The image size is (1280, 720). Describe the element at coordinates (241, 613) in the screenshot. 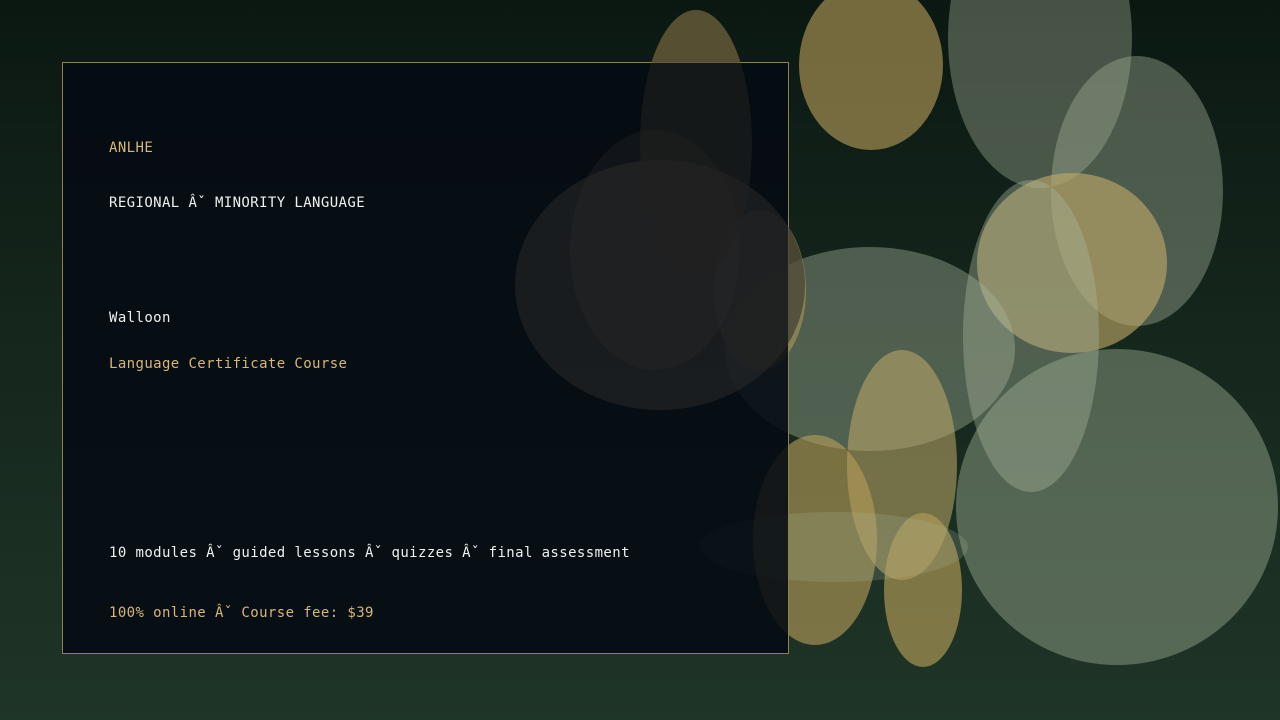

I see `price-line: 100% online Âˇ Course fee: $39` at that location.